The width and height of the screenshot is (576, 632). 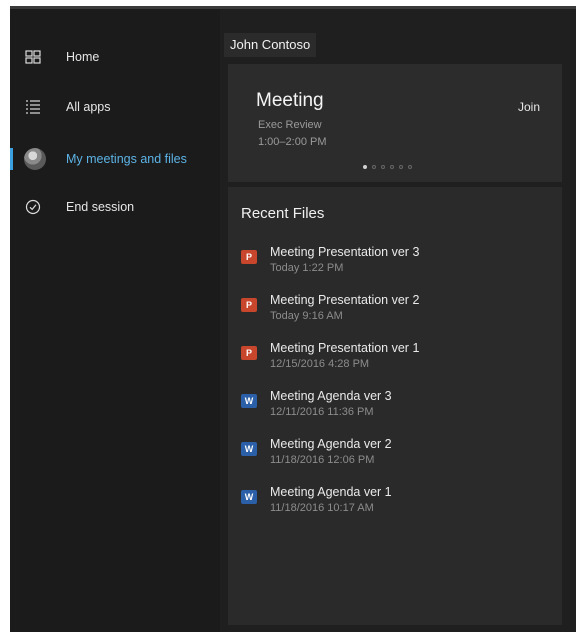 What do you see at coordinates (126, 159) in the screenshot?
I see `sidebar-item-label: My meetings and files` at bounding box center [126, 159].